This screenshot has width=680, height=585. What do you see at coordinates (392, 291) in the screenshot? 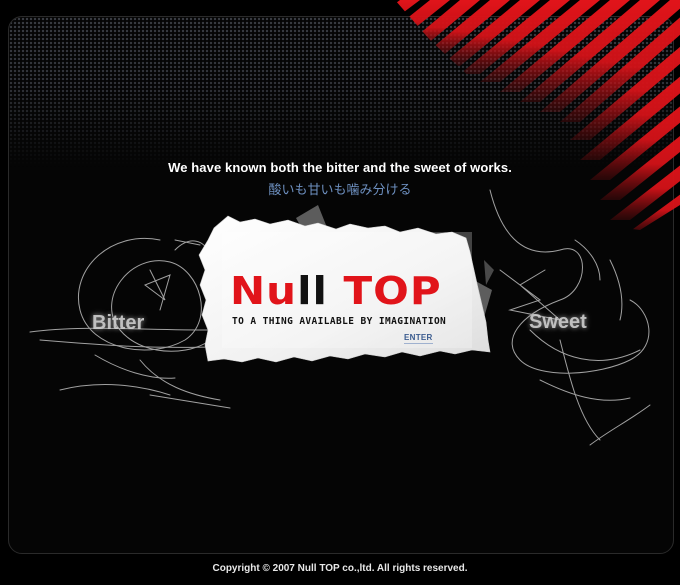
I see `logo-part-c: TOP` at bounding box center [392, 291].